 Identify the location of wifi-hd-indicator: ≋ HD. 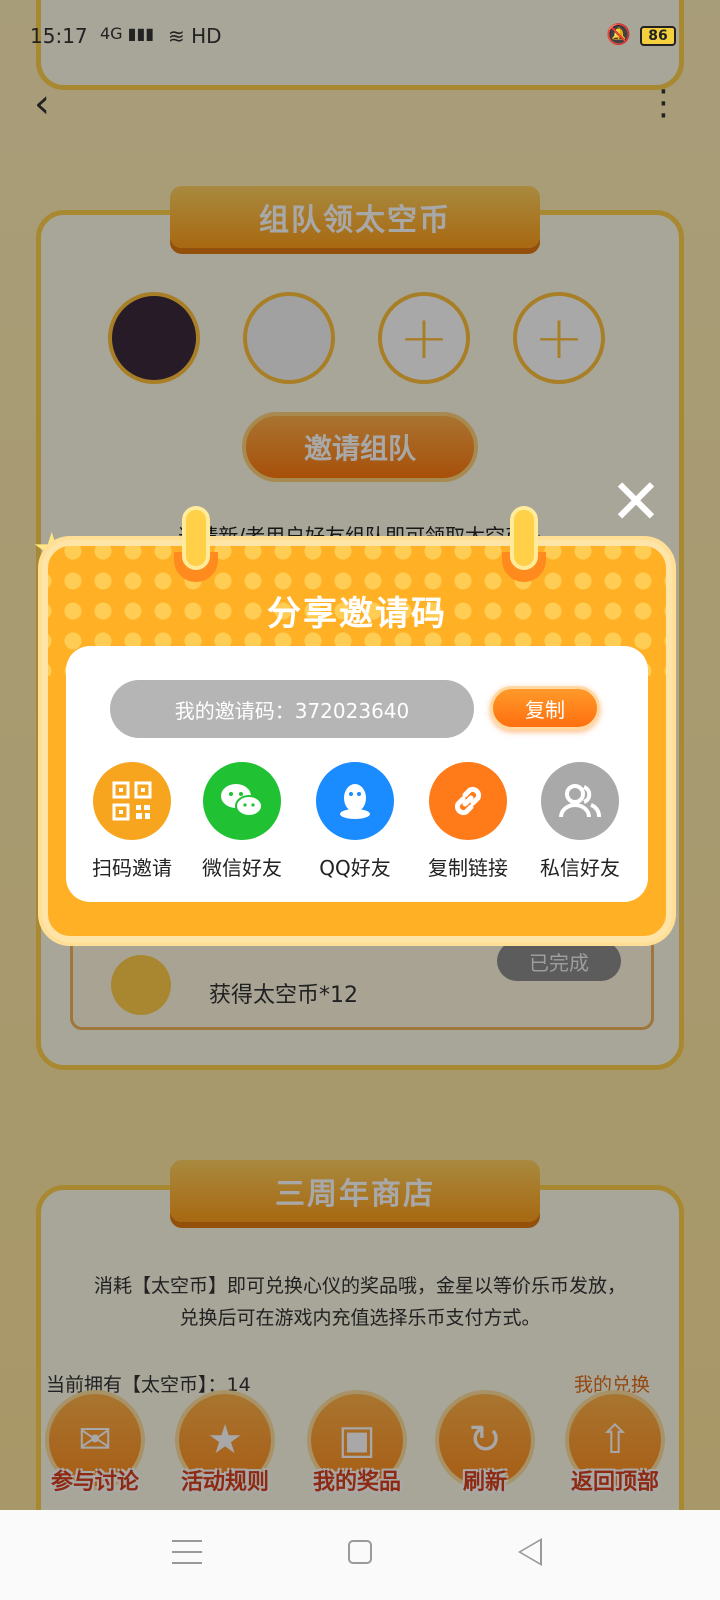
(195, 36).